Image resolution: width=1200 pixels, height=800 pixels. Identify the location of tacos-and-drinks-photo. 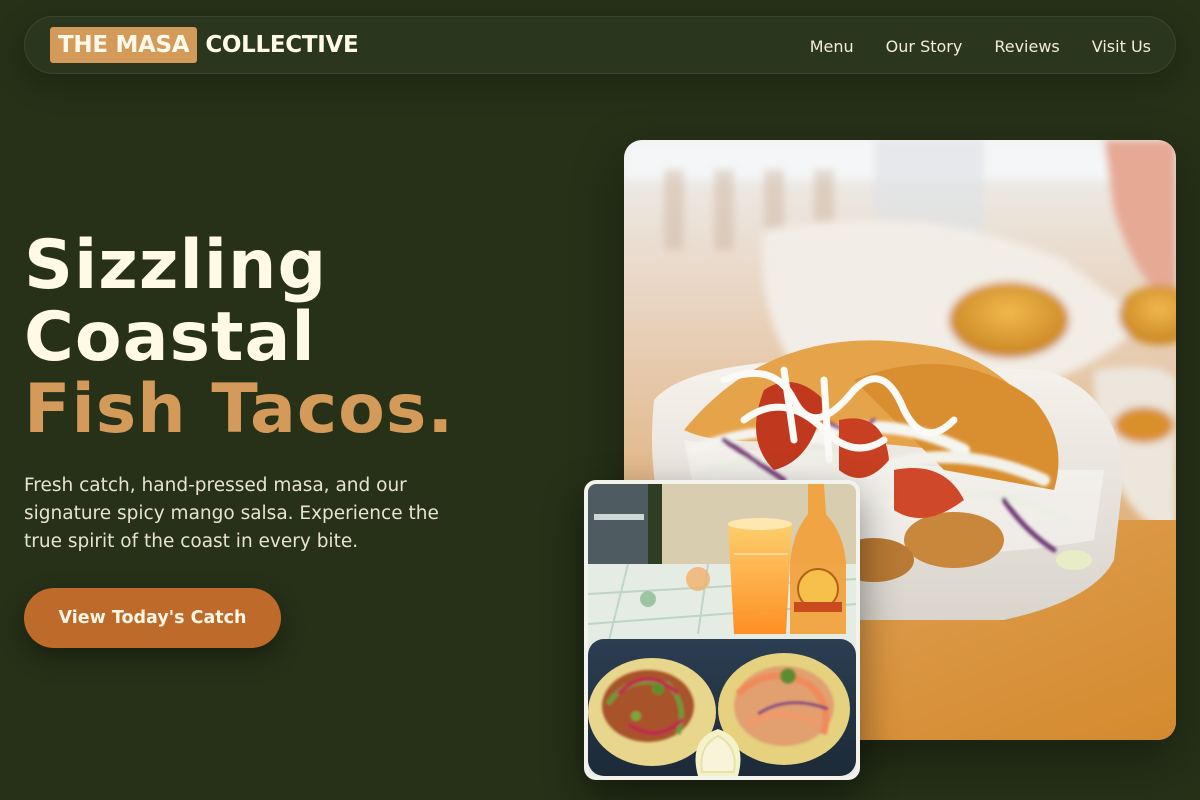
(722, 630).